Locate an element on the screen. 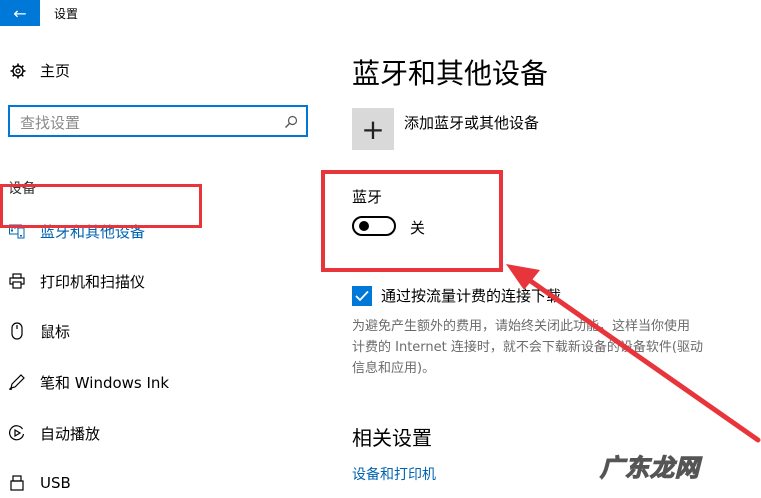  sidebar-item-label: 笔和 Windows Ink is located at coordinates (105, 382).